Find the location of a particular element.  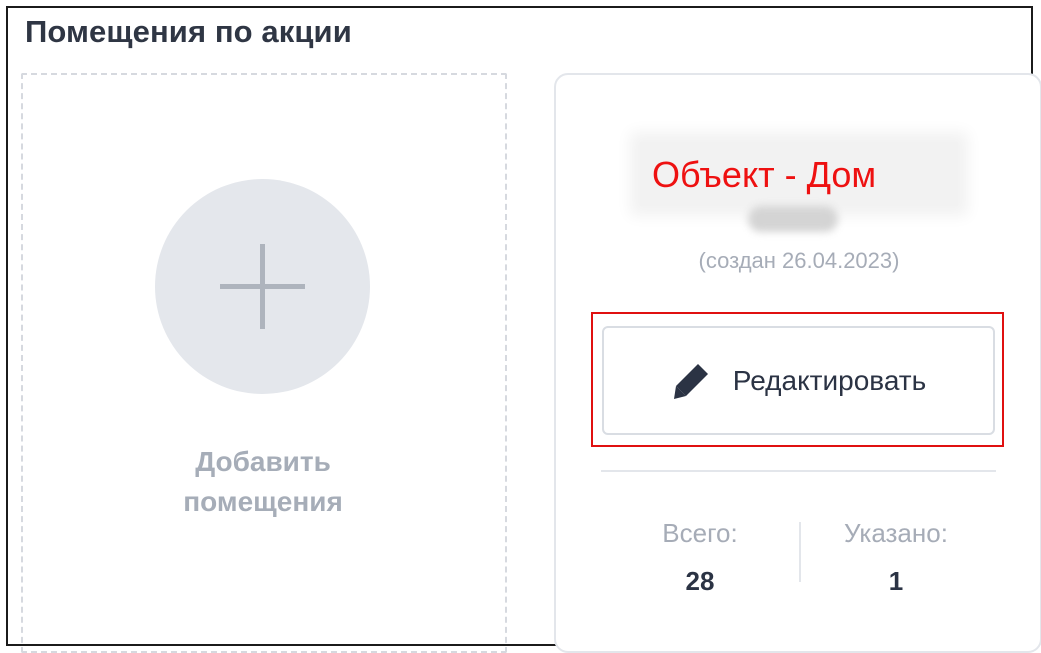

object-title: Объект - Дом is located at coordinates (764, 174).